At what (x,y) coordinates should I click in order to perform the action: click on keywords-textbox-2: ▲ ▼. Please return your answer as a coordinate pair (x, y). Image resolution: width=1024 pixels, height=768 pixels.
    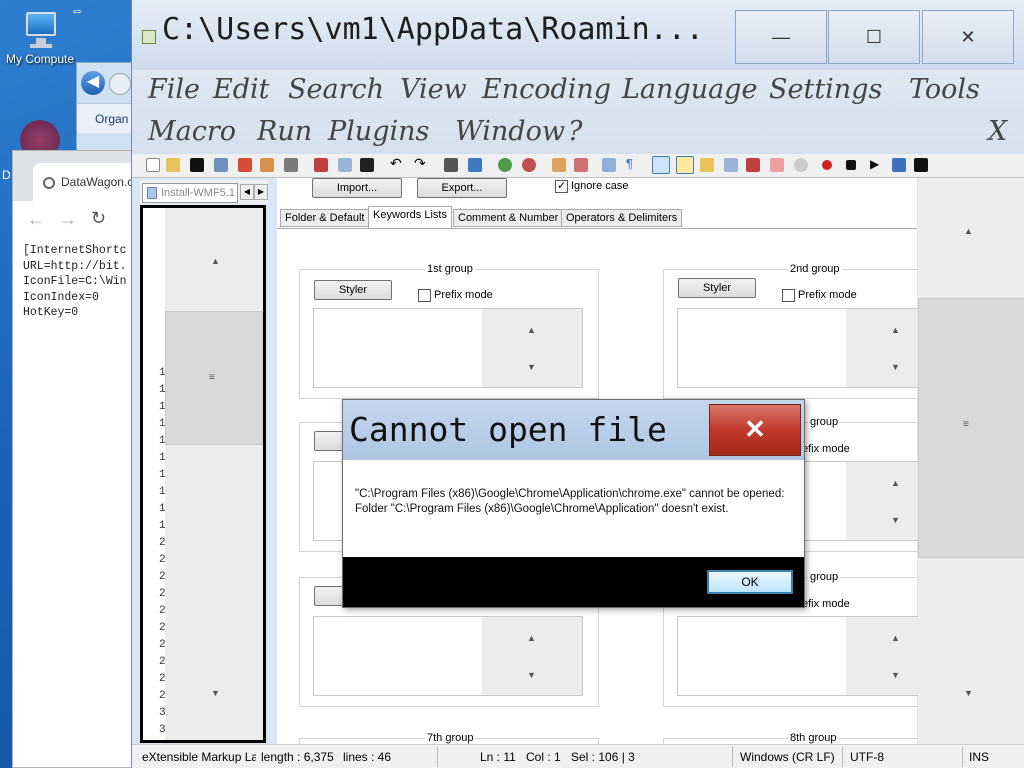
    Looking at the image, I should click on (799, 348).